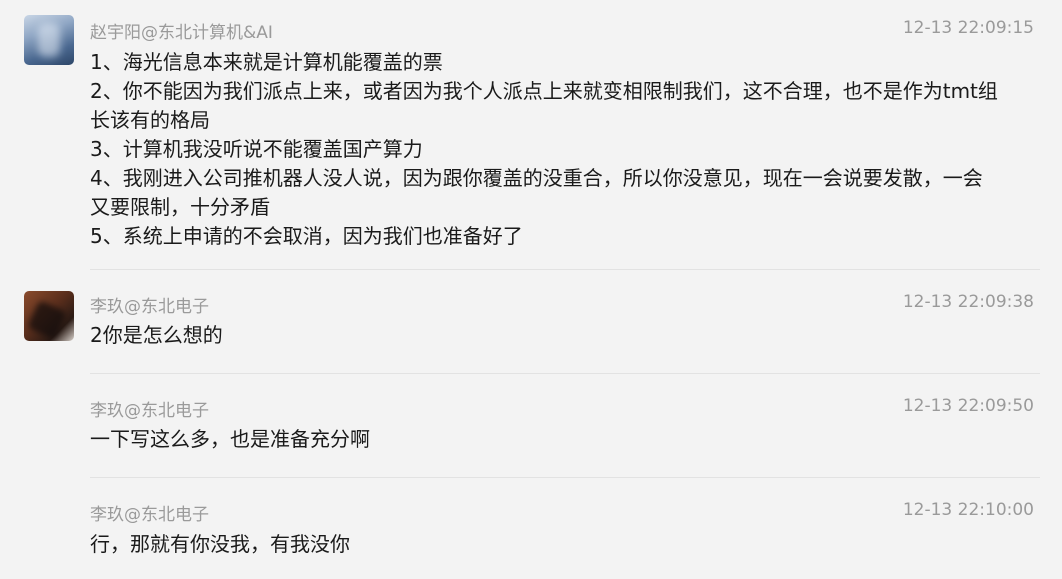 Image resolution: width=1062 pixels, height=579 pixels. What do you see at coordinates (266, 62) in the screenshot?
I see `message-line: 1、海光信息本来就是计算机能覆盖的票` at bounding box center [266, 62].